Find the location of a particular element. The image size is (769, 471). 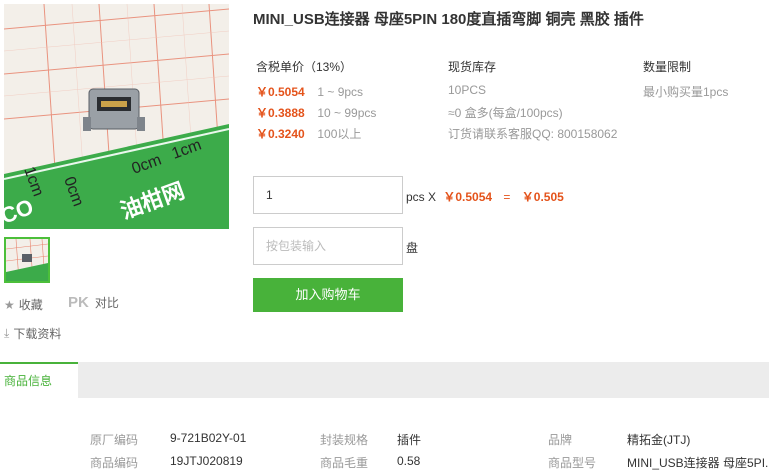

price-calculation: pcs X ￥0.5054 = ￥0.505 is located at coordinates (485, 196).